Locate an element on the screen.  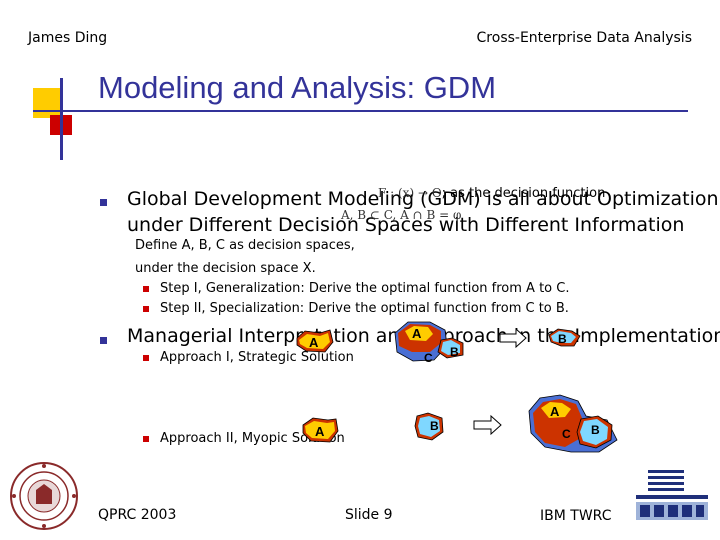
approach1-label-c: C is located at coordinates (428, 358).